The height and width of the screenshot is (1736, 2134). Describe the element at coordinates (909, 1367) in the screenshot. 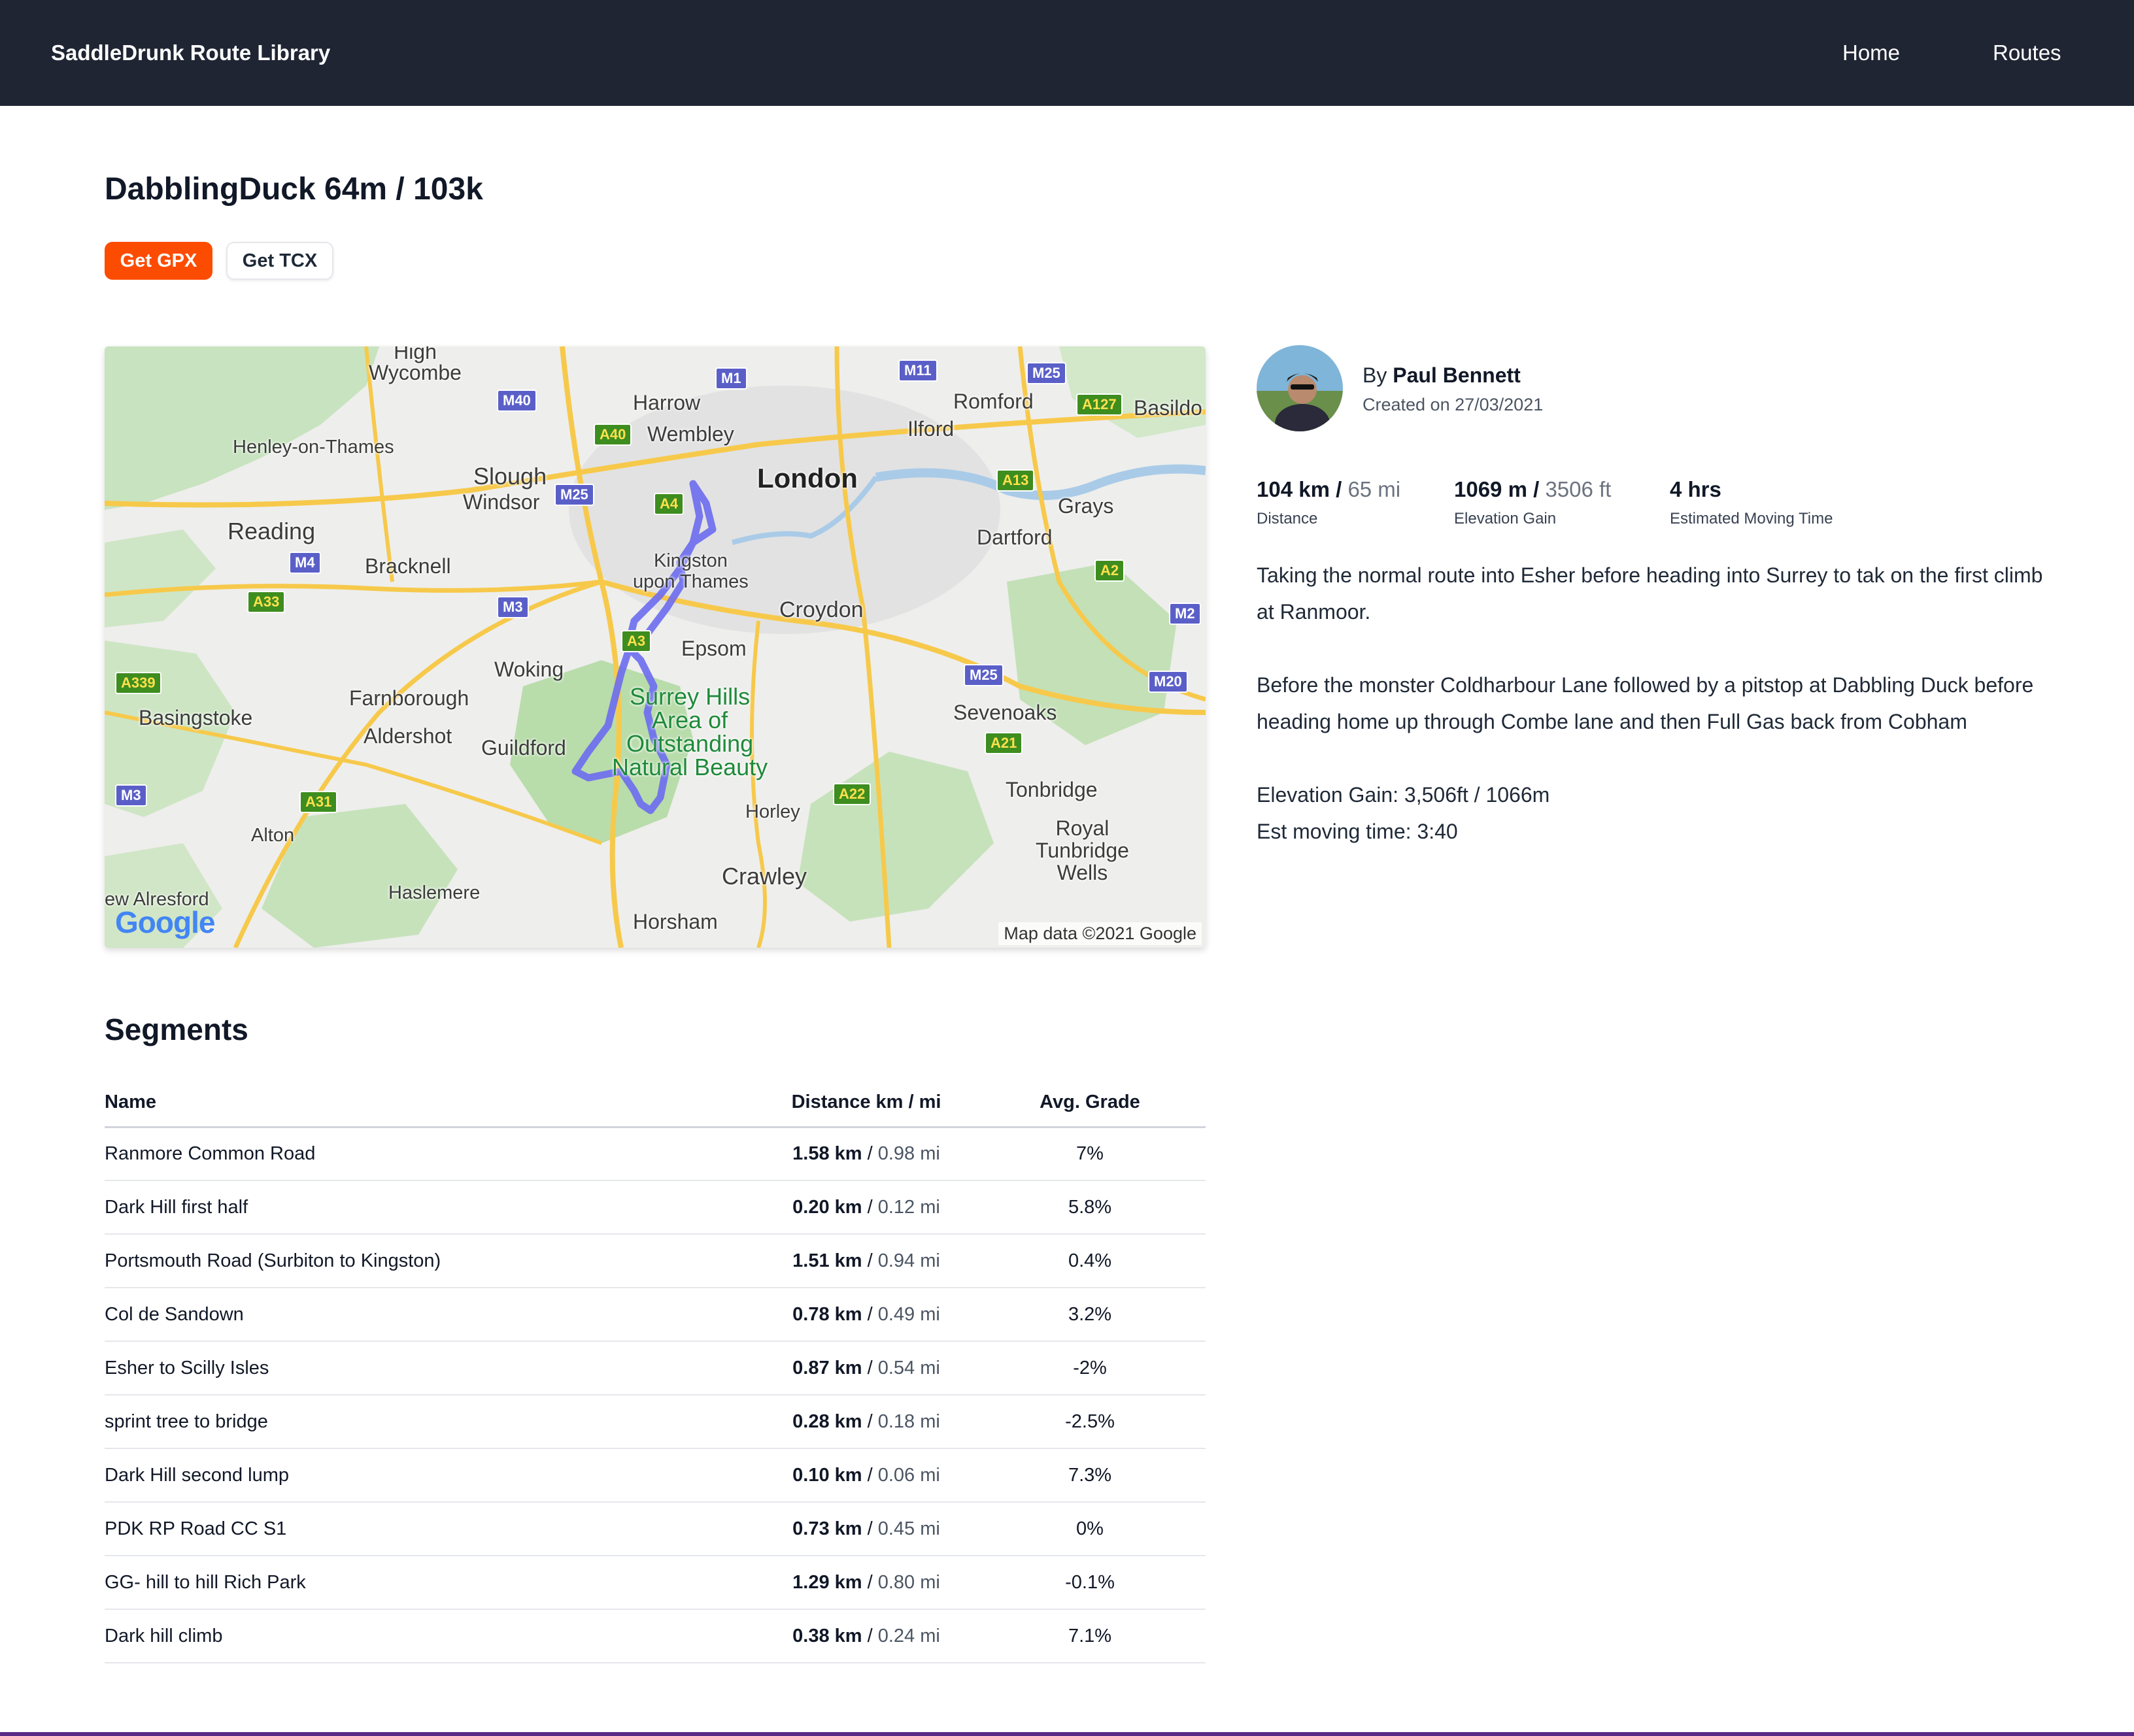

I see `segment-distance-mi: 0.54 mi` at that location.